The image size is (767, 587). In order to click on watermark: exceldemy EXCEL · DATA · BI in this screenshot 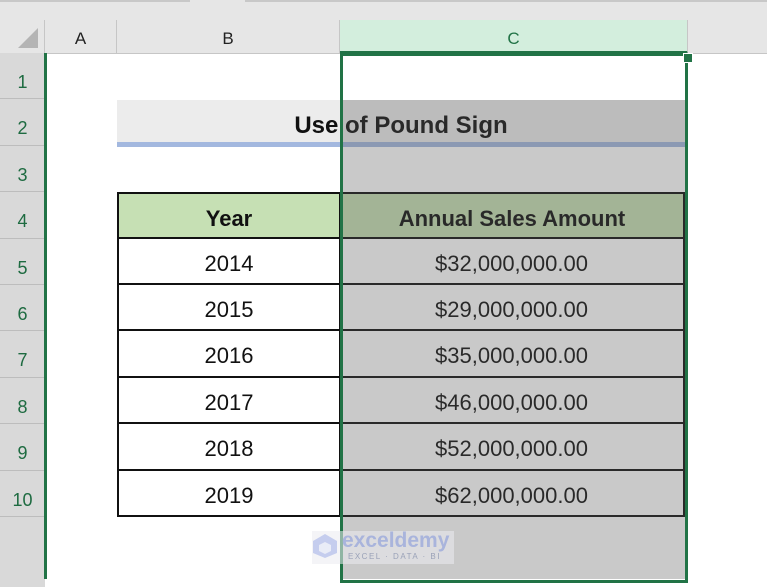, I will do `click(383, 546)`.